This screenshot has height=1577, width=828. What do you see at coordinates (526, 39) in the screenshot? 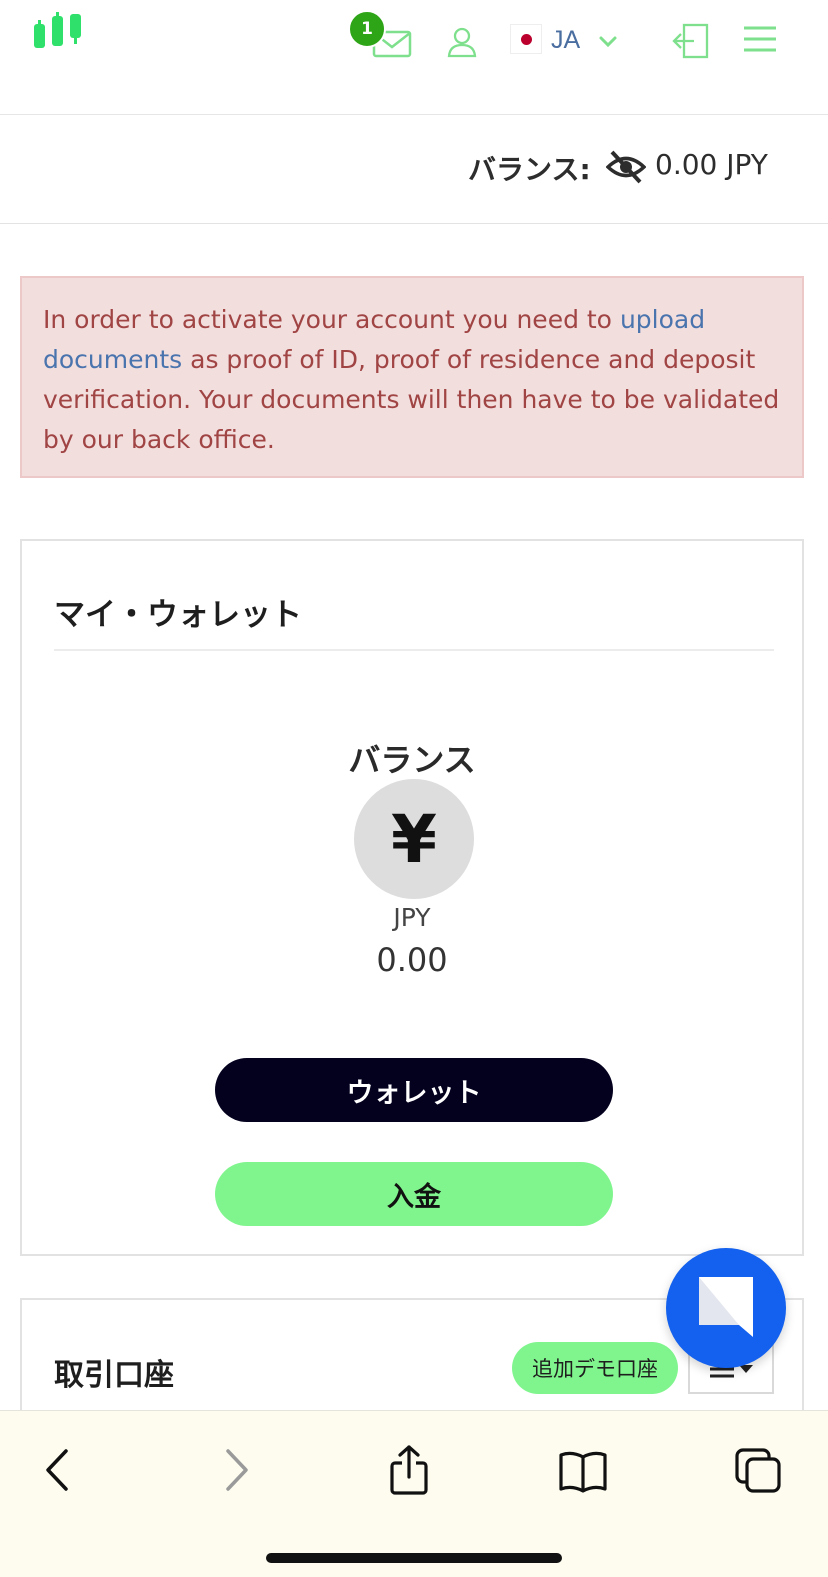
I see `japan-flag-icon` at bounding box center [526, 39].